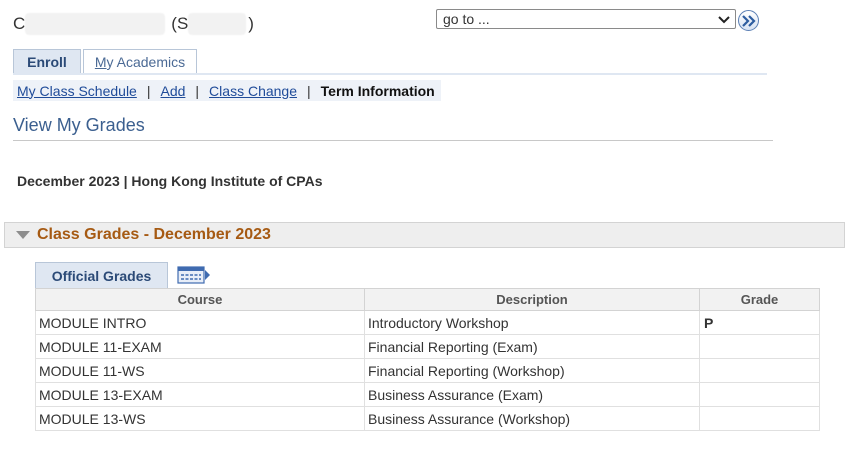 This screenshot has width=853, height=453. Describe the element at coordinates (165, 90) in the screenshot. I see `subnav-link-text: A` at that location.